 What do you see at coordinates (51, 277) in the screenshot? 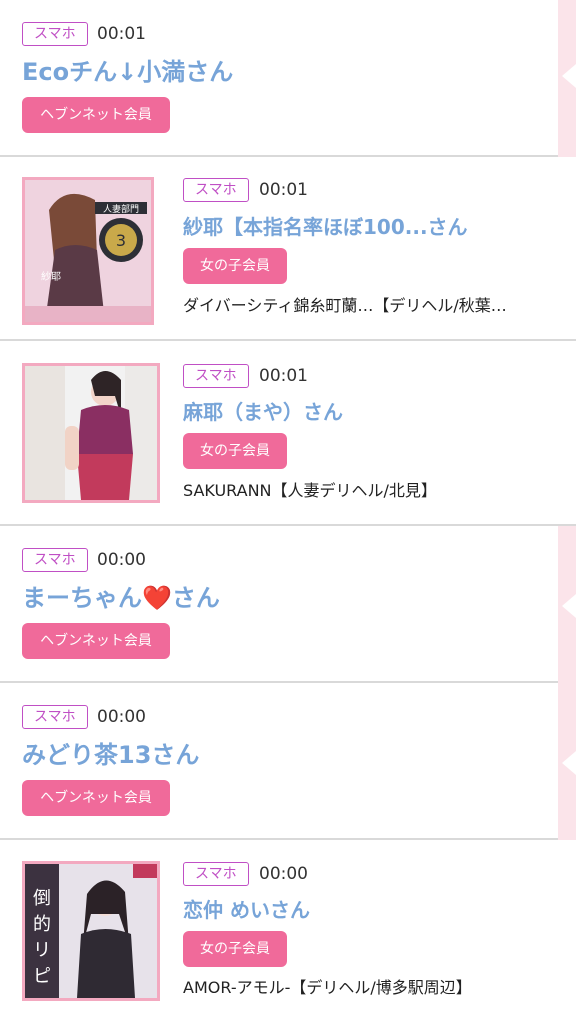
I see `svg-text: 紗耶` at bounding box center [51, 277].